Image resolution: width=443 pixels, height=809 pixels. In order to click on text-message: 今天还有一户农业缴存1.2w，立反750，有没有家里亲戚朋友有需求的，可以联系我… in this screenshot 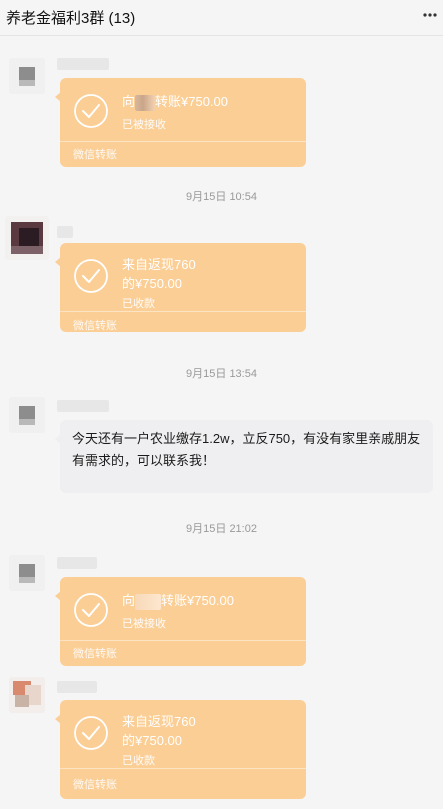, I will do `click(244, 456)`.